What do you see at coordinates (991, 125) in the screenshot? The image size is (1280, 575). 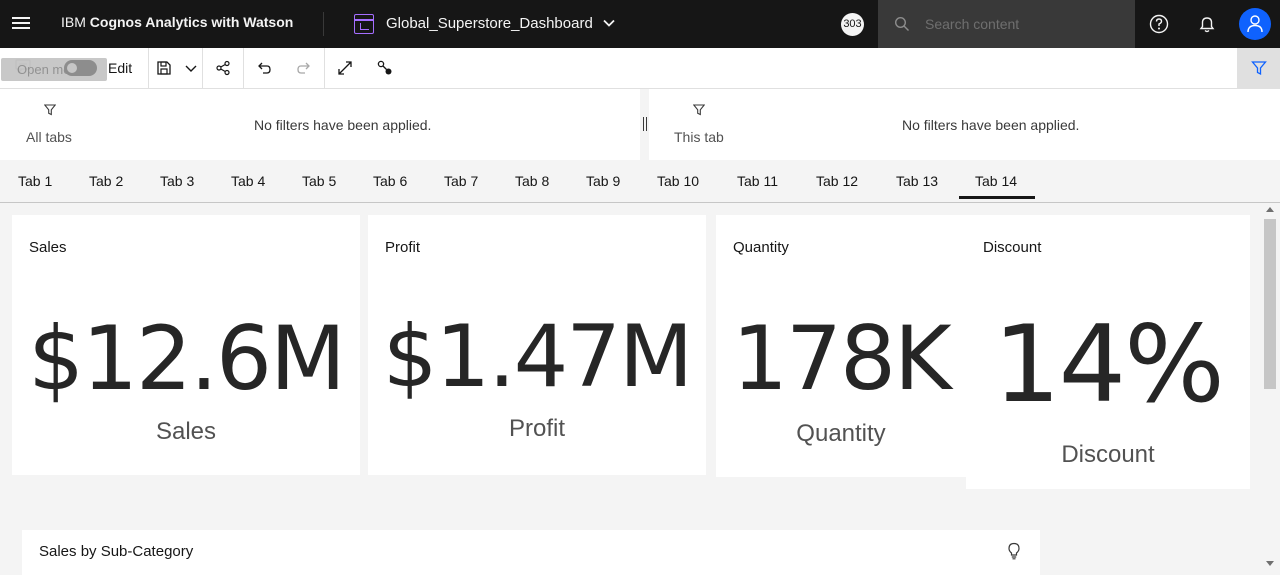 I see `this-tab-empty-message: No filters have been applied.` at bounding box center [991, 125].